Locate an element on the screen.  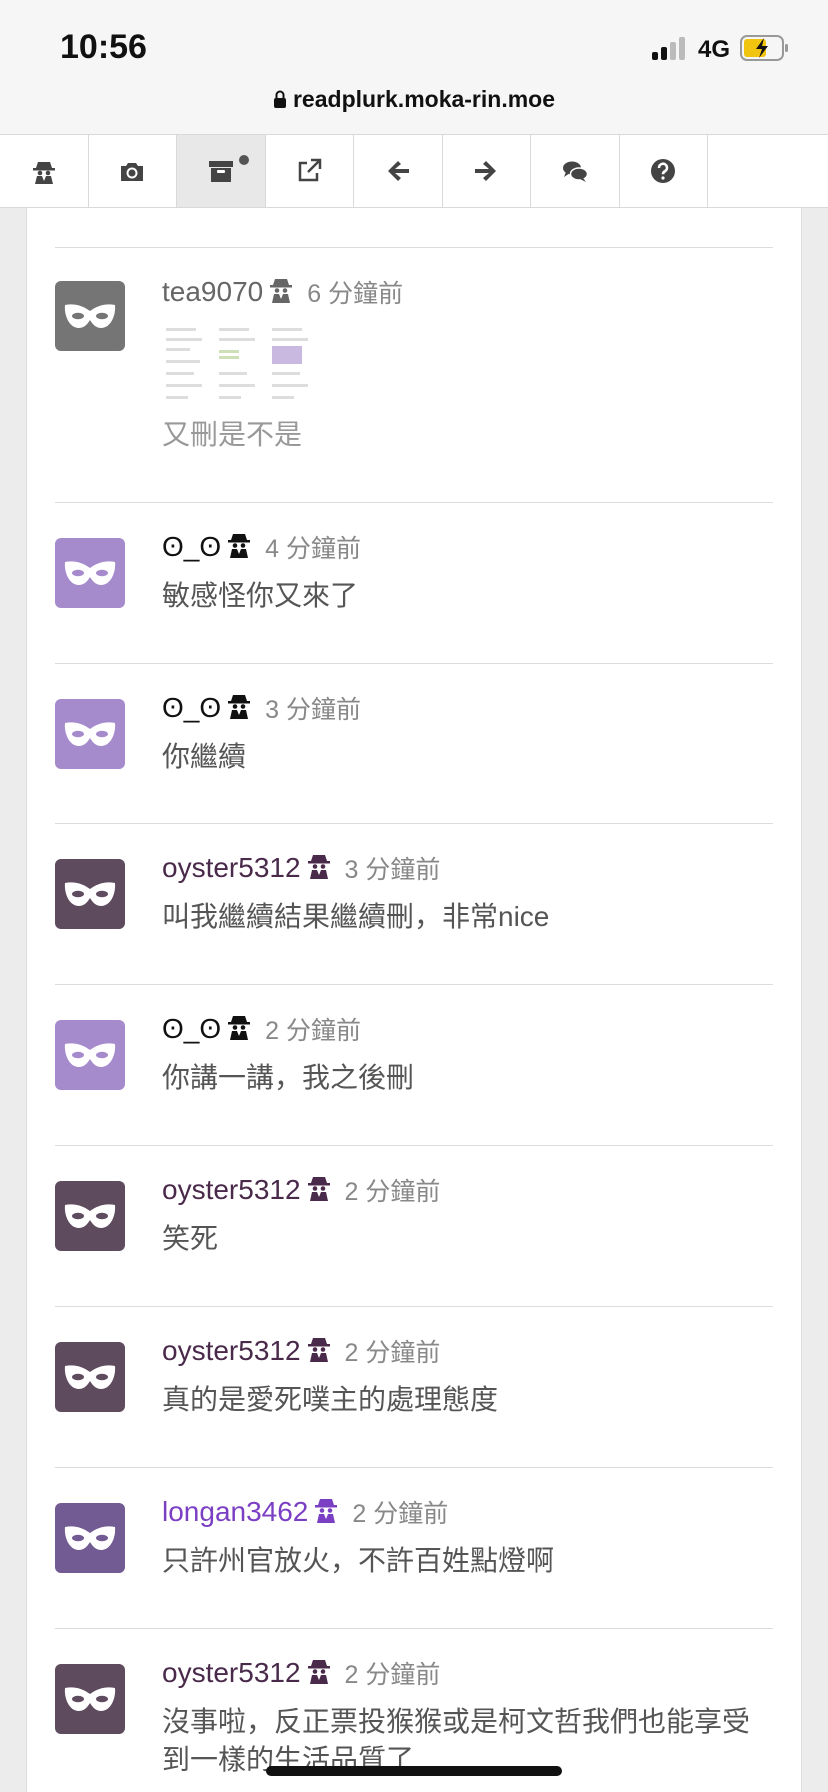
response-item: oyster5312 2 分鐘前 真的是愛死噗主的處理態度 is located at coordinates (414, 1387).